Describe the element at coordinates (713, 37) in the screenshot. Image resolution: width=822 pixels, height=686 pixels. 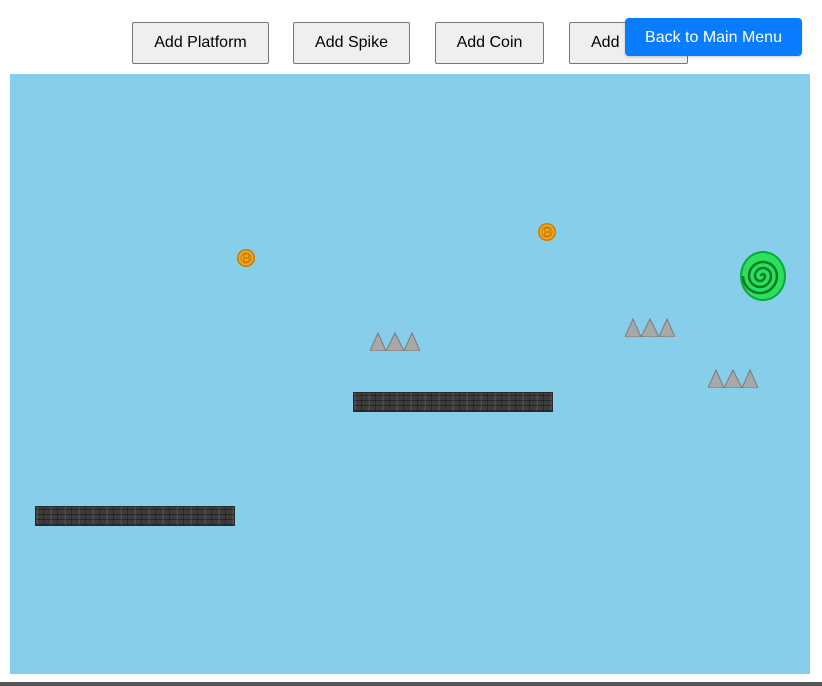
I see `back-to-main-menu-button: Back to Main Menu` at that location.